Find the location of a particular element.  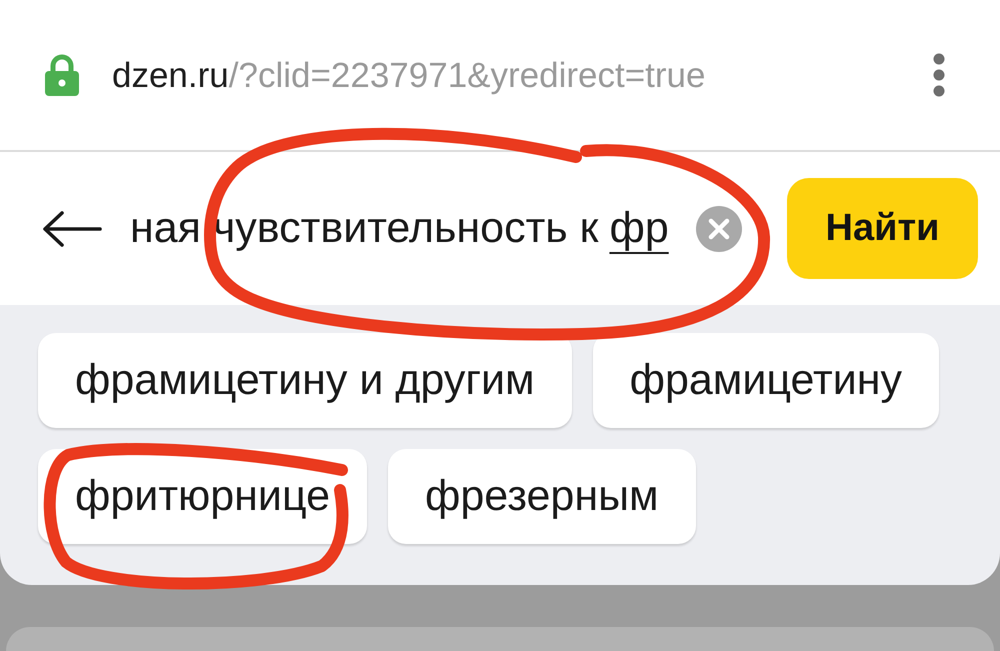

suggestion-chip: фрезерным is located at coordinates (542, 496).